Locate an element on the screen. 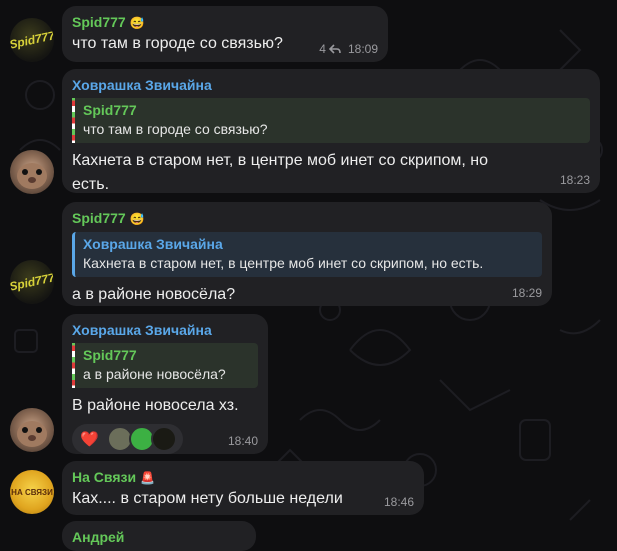 The image size is (617, 551). message-meta: 18:29 is located at coordinates (527, 293).